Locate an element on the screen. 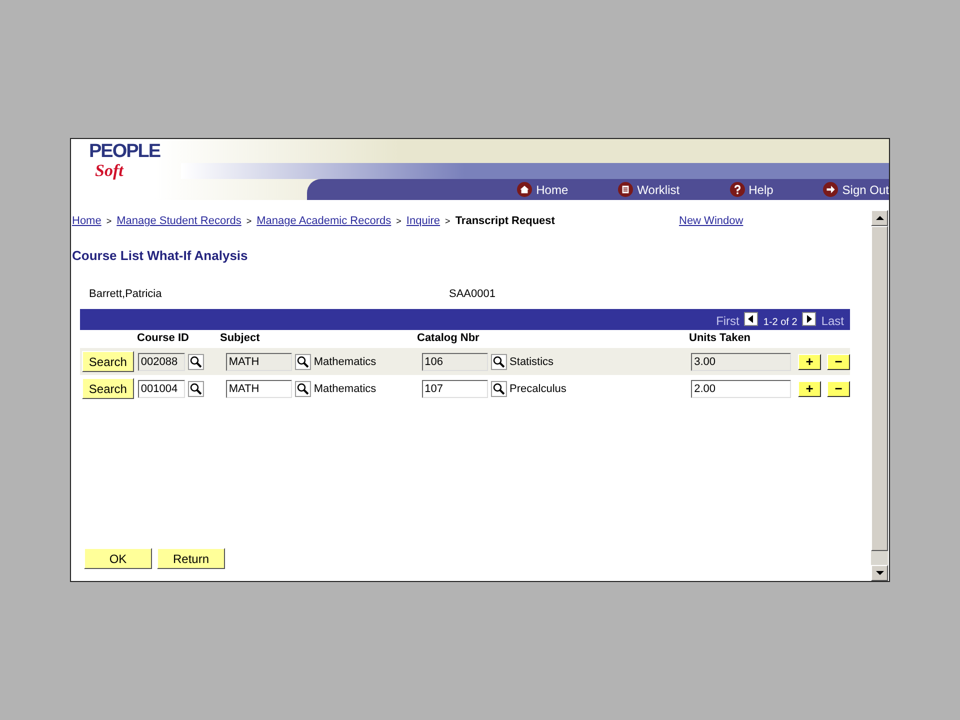  breadcrumb-link: Home is located at coordinates (87, 221).